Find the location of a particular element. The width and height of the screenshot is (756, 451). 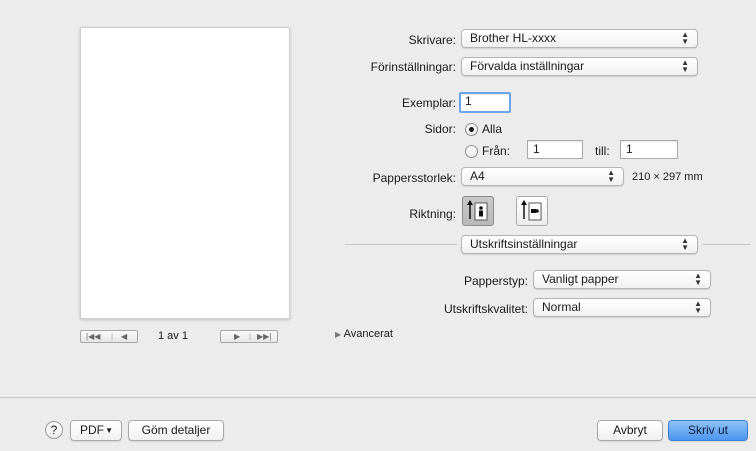

paper-type-value: Vanligt papper is located at coordinates (580, 279).